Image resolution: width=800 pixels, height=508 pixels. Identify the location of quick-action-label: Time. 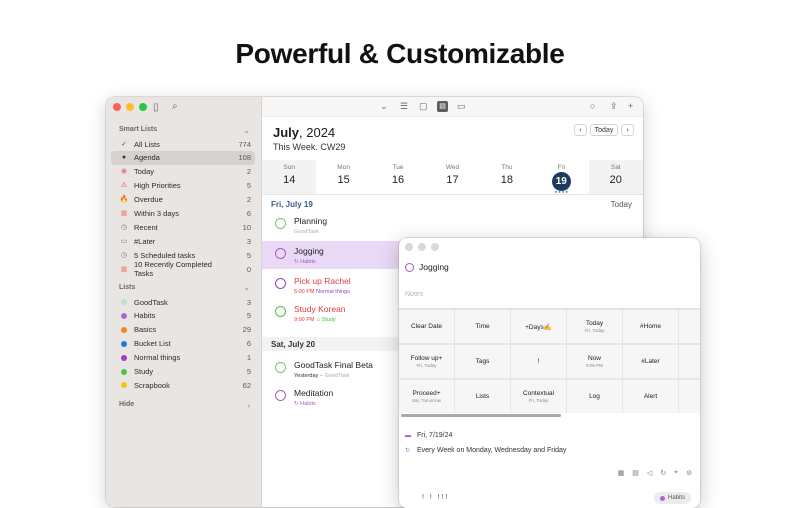
(482, 326).